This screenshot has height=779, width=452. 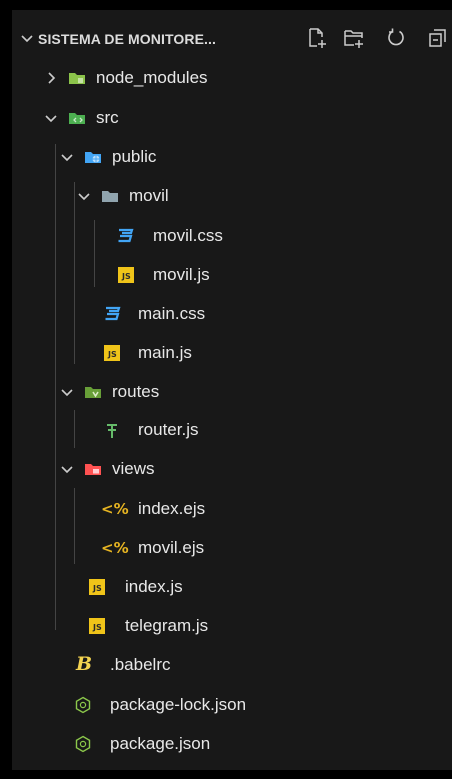 What do you see at coordinates (171, 547) in the screenshot?
I see `tree-item-label: movil.ejs` at bounding box center [171, 547].